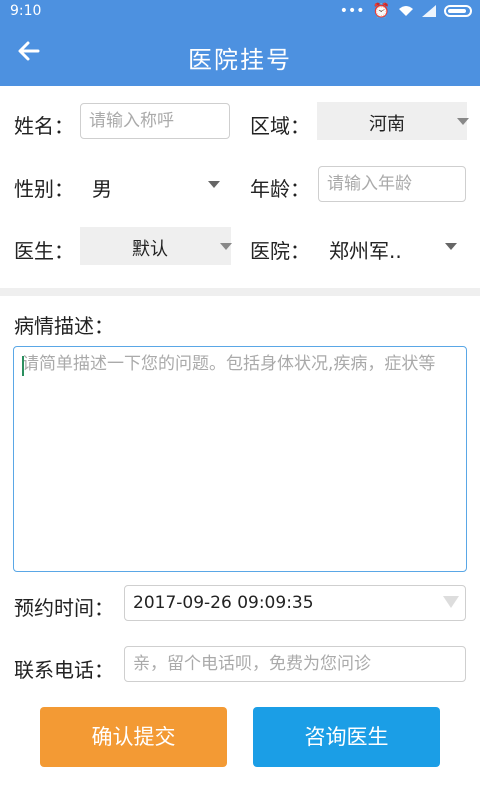 Image resolution: width=480 pixels, height=800 pixels. Describe the element at coordinates (392, 184) in the screenshot. I see `age-input: 请输入年龄` at that location.